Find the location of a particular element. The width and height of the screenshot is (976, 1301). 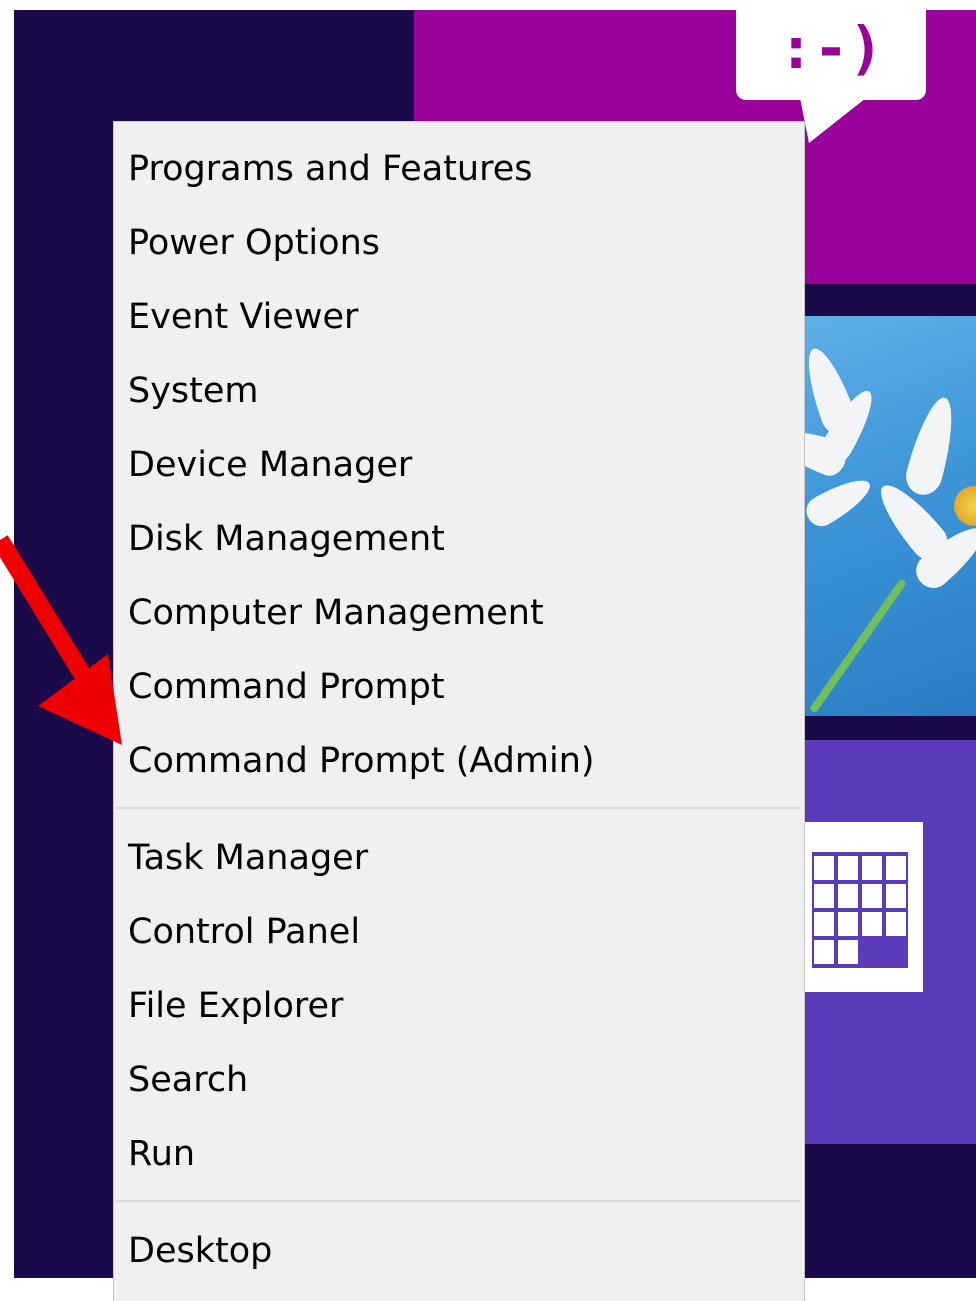

menu-item-desktop: Desktop is located at coordinates (200, 1251).